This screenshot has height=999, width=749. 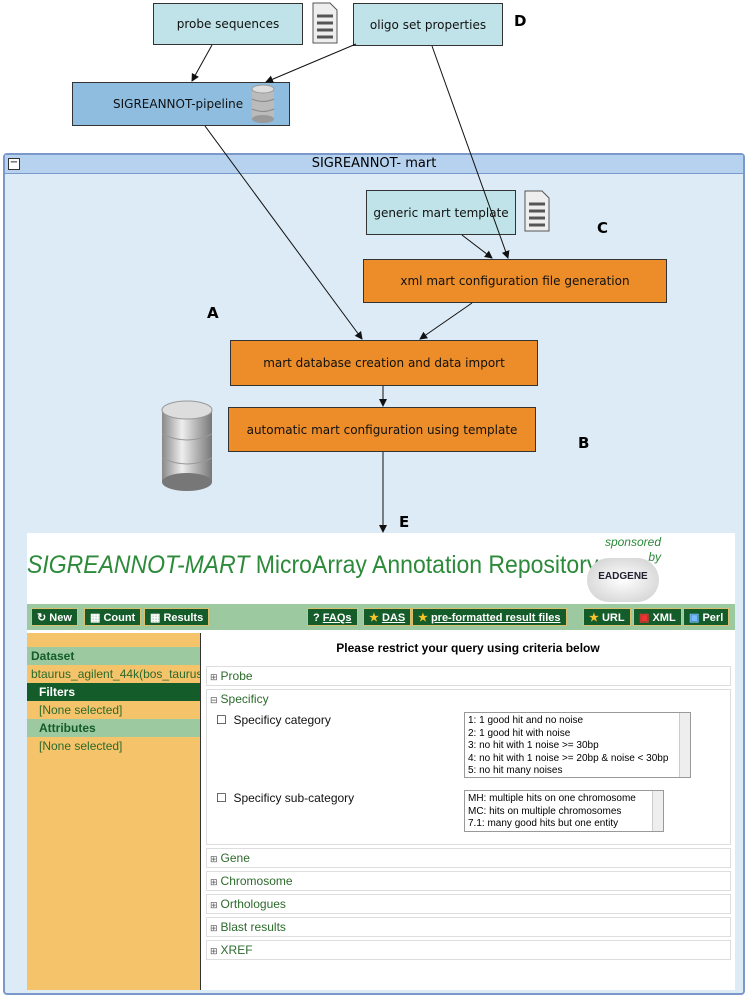 What do you see at coordinates (468, 904) in the screenshot?
I see `section-orthologues: ⊞ Orthologues` at bounding box center [468, 904].